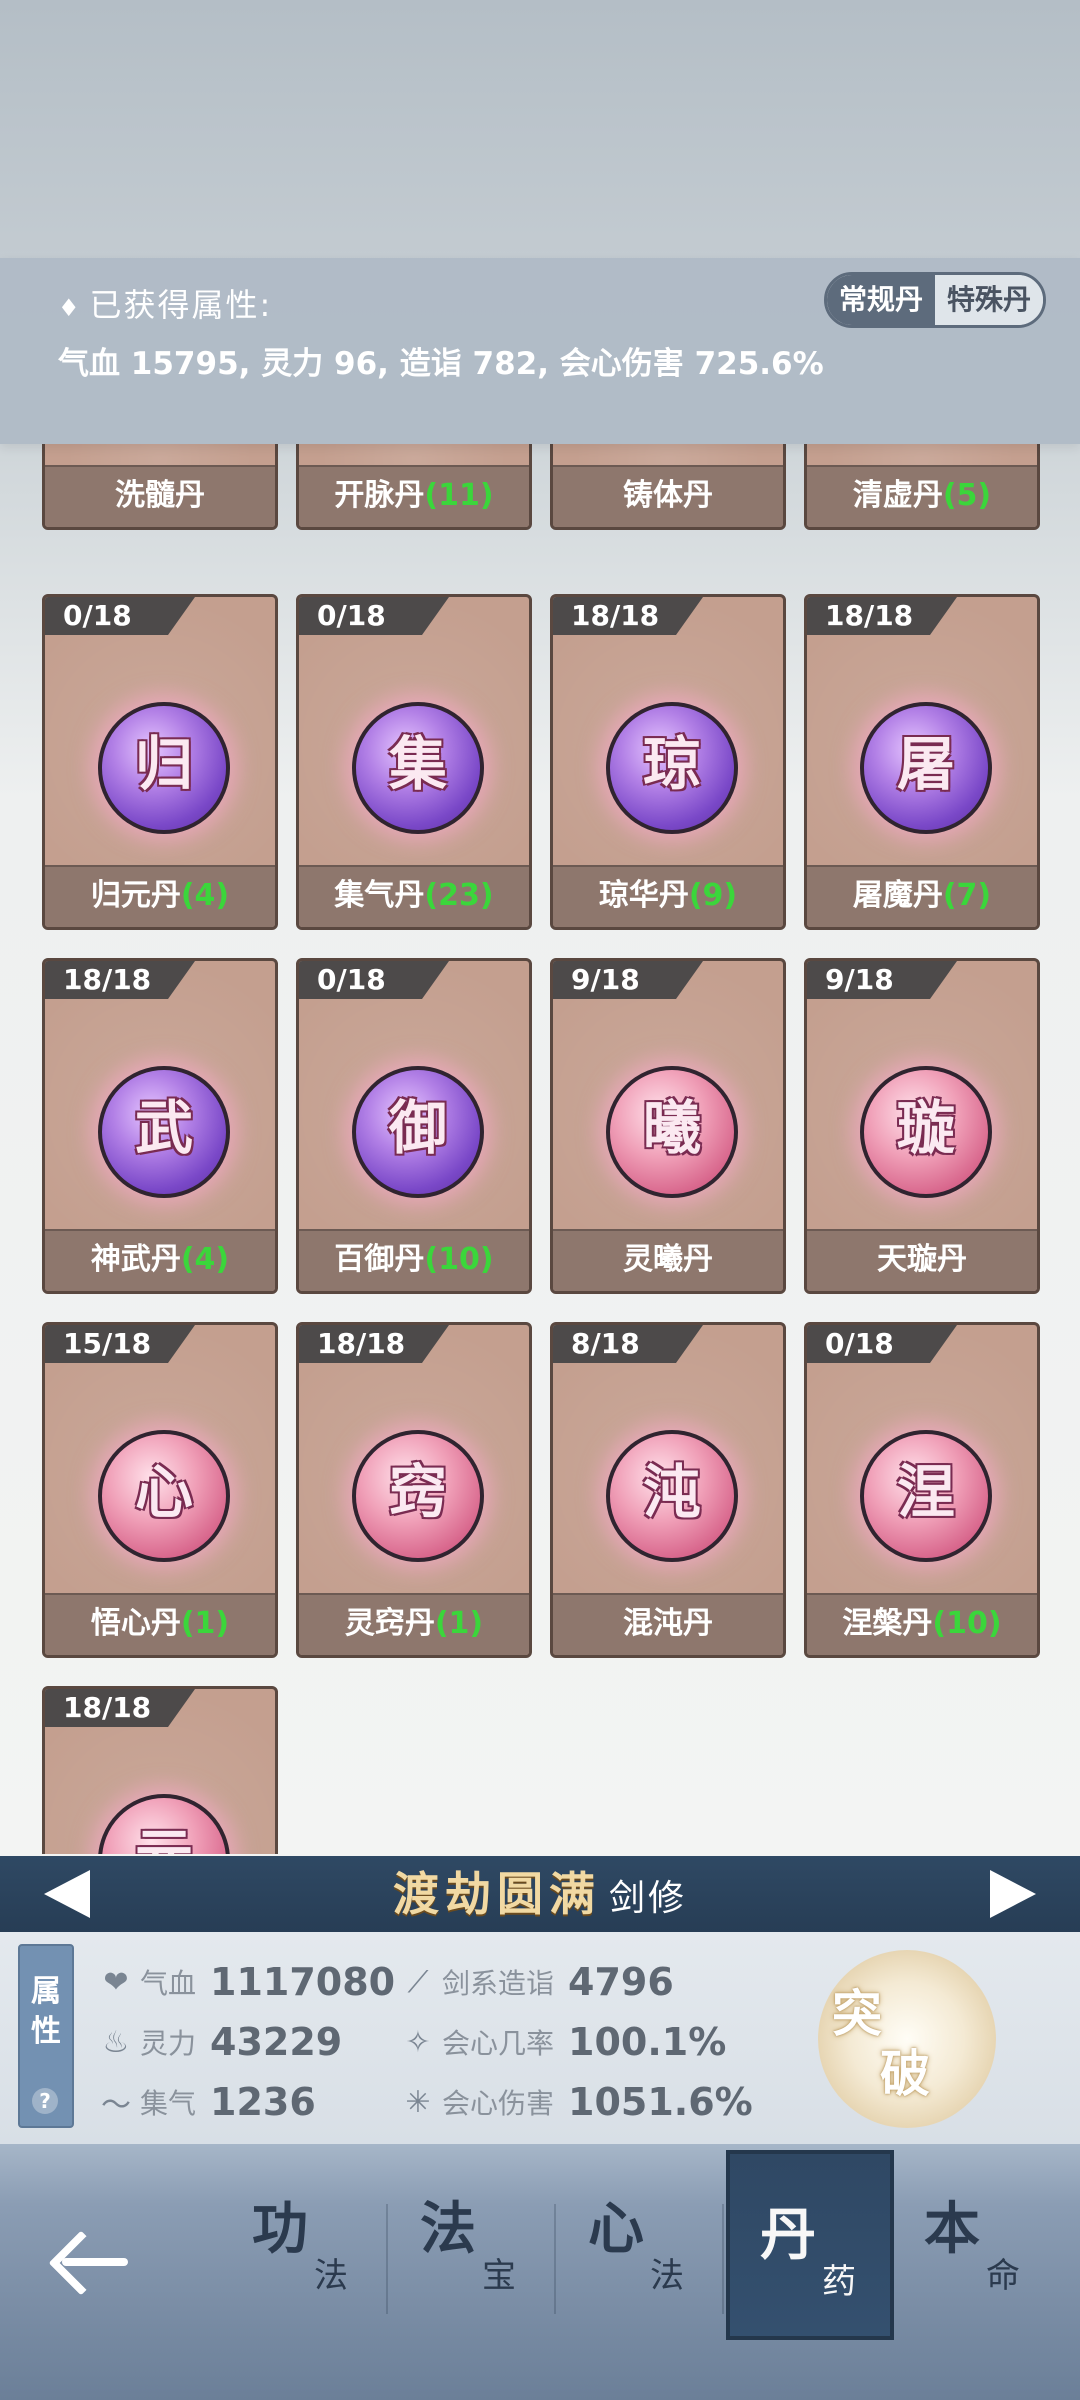 The height and width of the screenshot is (2400, 1080). What do you see at coordinates (922, 762) in the screenshot?
I see `pill-card: 18/18 屠屠魔丹(7)` at bounding box center [922, 762].